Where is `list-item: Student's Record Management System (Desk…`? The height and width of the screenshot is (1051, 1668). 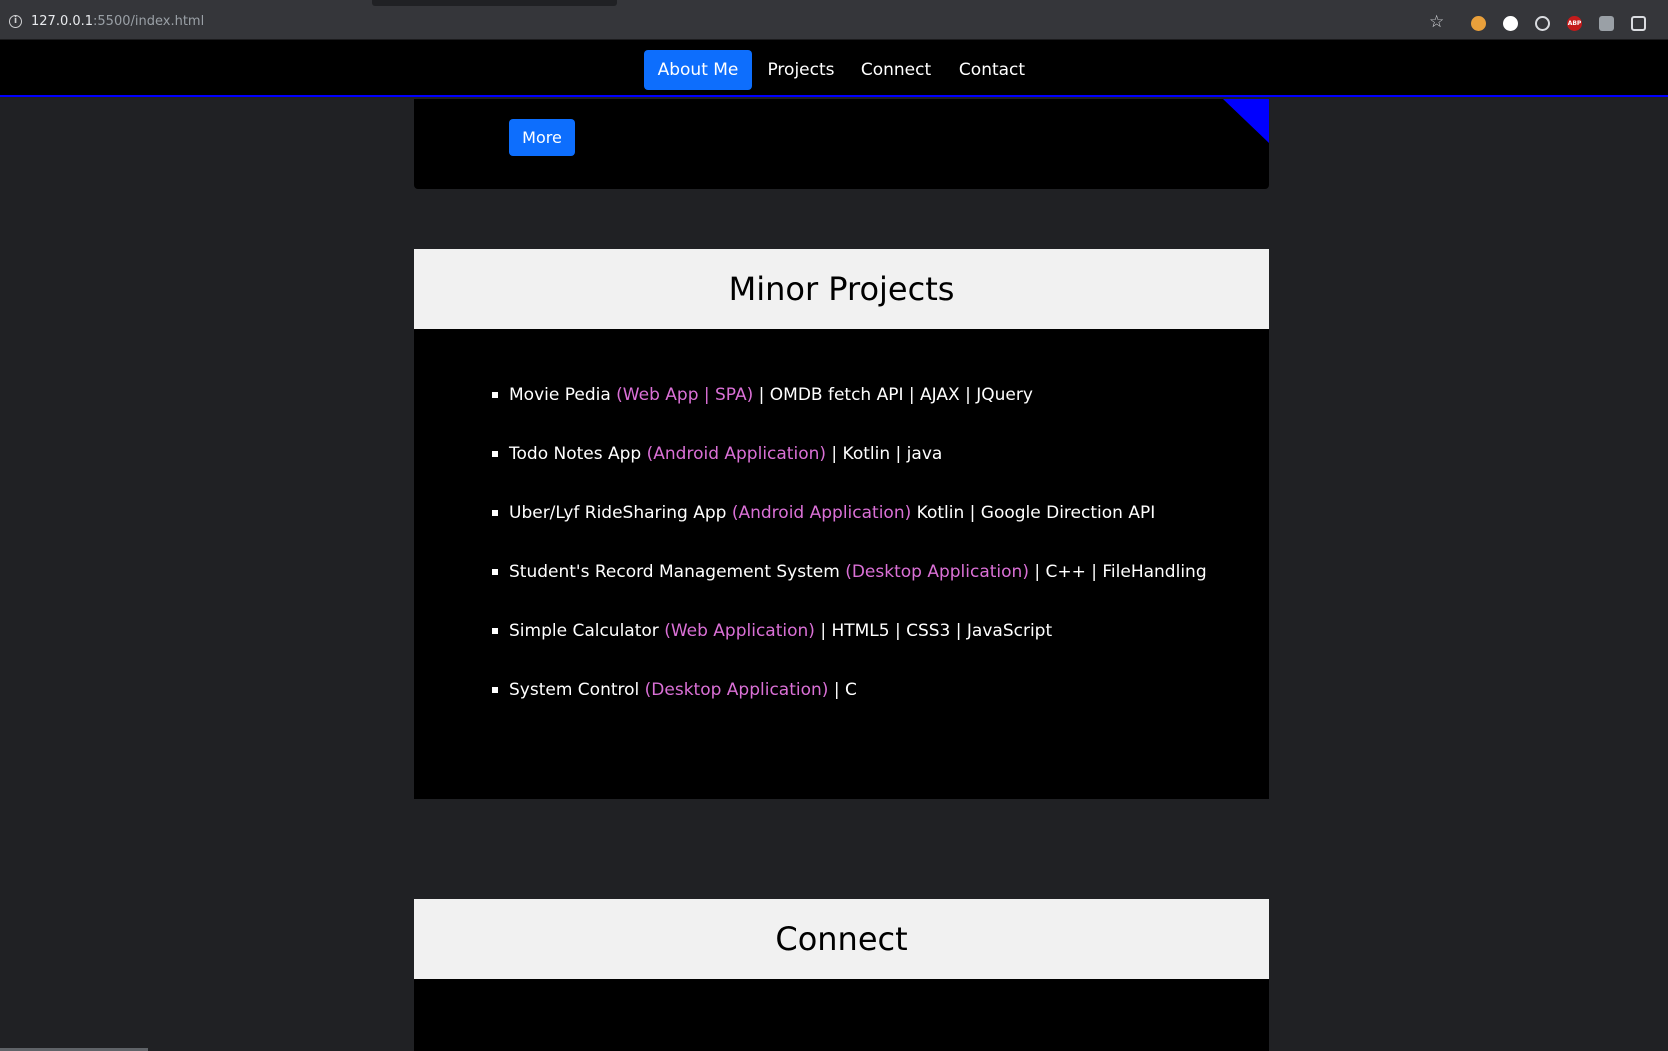
list-item: Student's Record Management System (Desk… is located at coordinates (849, 572).